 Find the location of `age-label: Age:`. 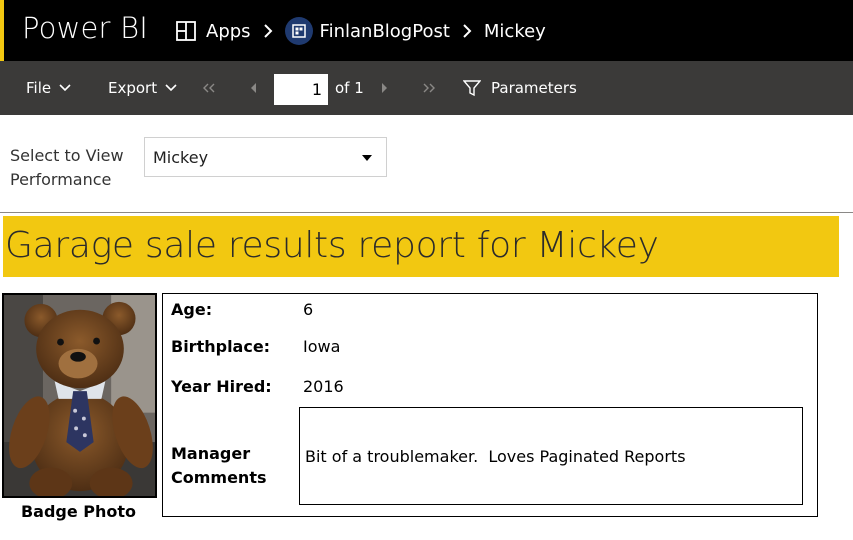

age-label: Age: is located at coordinates (192, 309).